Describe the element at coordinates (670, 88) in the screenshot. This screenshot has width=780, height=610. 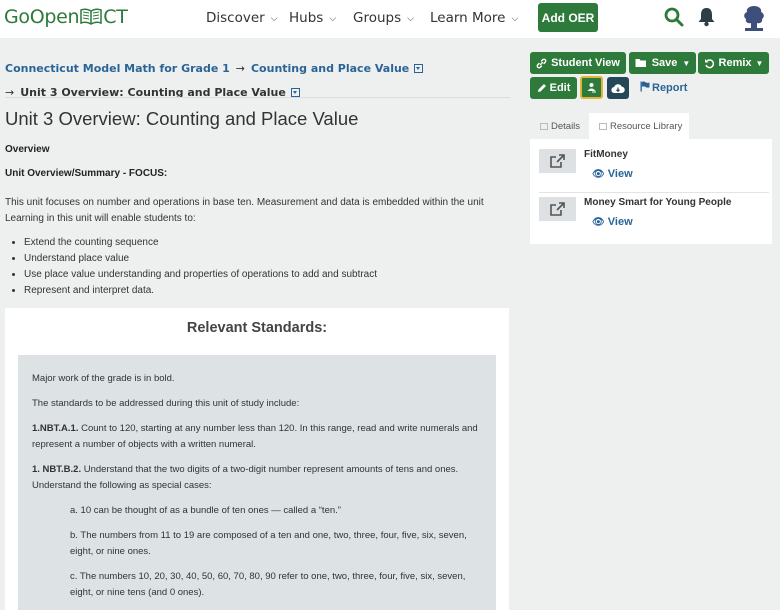
I see `report-label: Report` at that location.